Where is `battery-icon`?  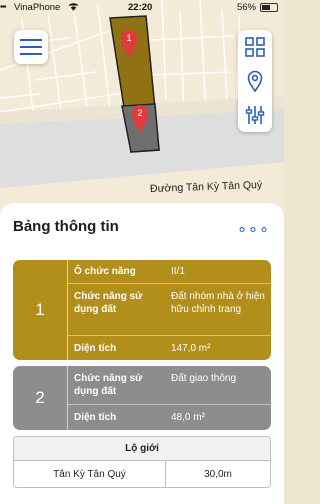
battery-icon is located at coordinates (269, 7).